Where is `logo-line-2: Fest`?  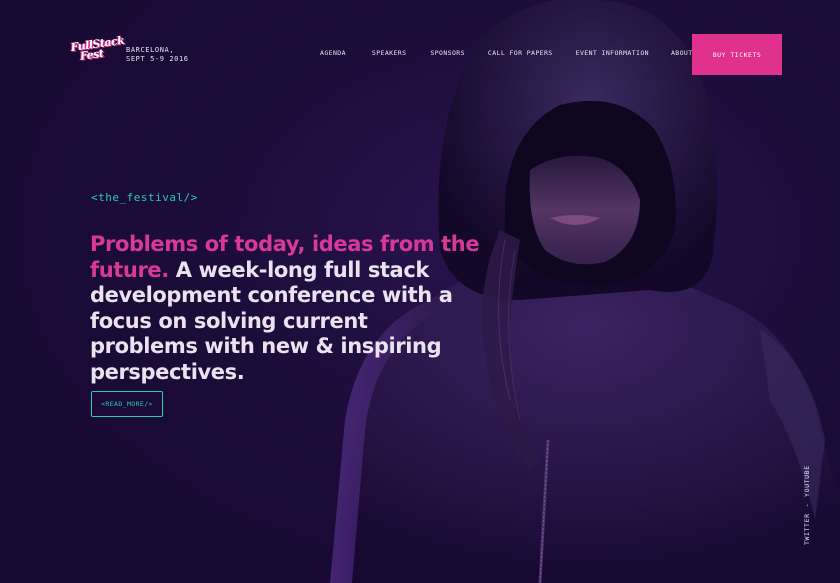 logo-line-2: Fest is located at coordinates (92, 54).